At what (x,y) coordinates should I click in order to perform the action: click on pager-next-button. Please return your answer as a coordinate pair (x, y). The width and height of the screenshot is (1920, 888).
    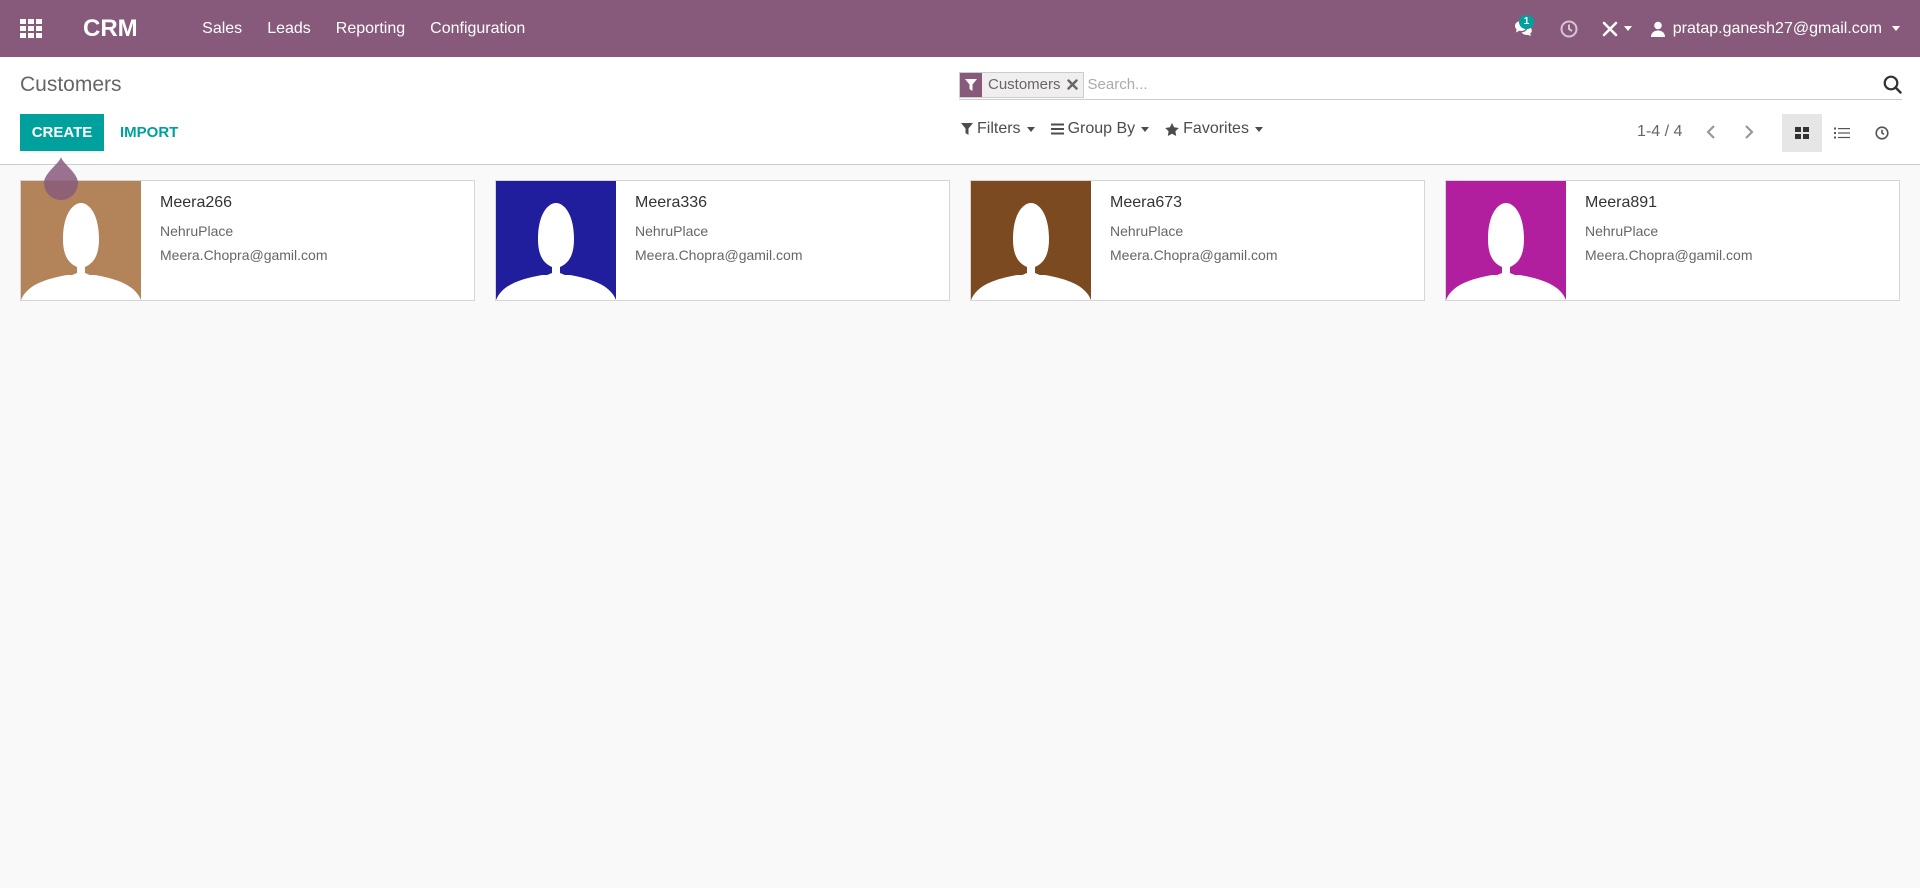
    Looking at the image, I should click on (1749, 132).